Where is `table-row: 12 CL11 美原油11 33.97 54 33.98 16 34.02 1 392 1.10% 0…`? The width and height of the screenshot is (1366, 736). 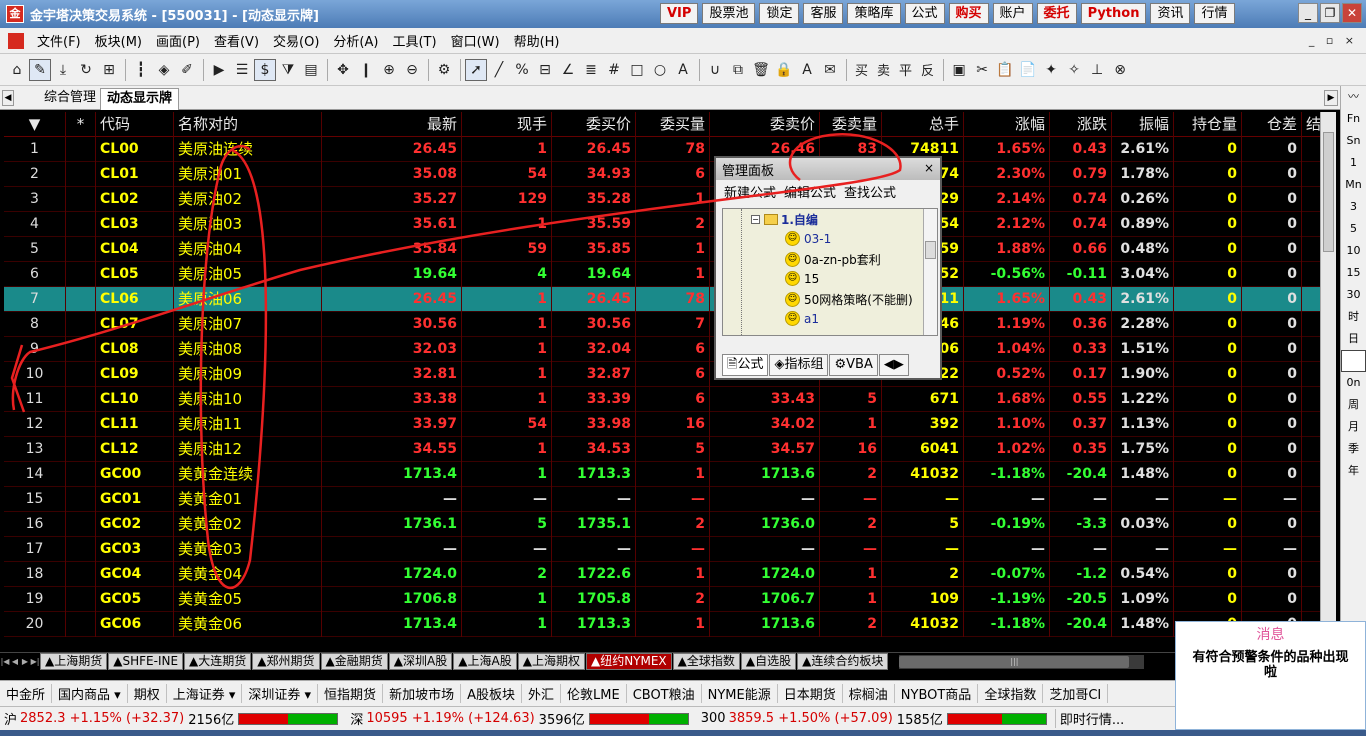
table-row: 12 CL11 美原油11 33.97 54 33.98 16 34.02 1 392 1.10% 0… is located at coordinates (662, 424).